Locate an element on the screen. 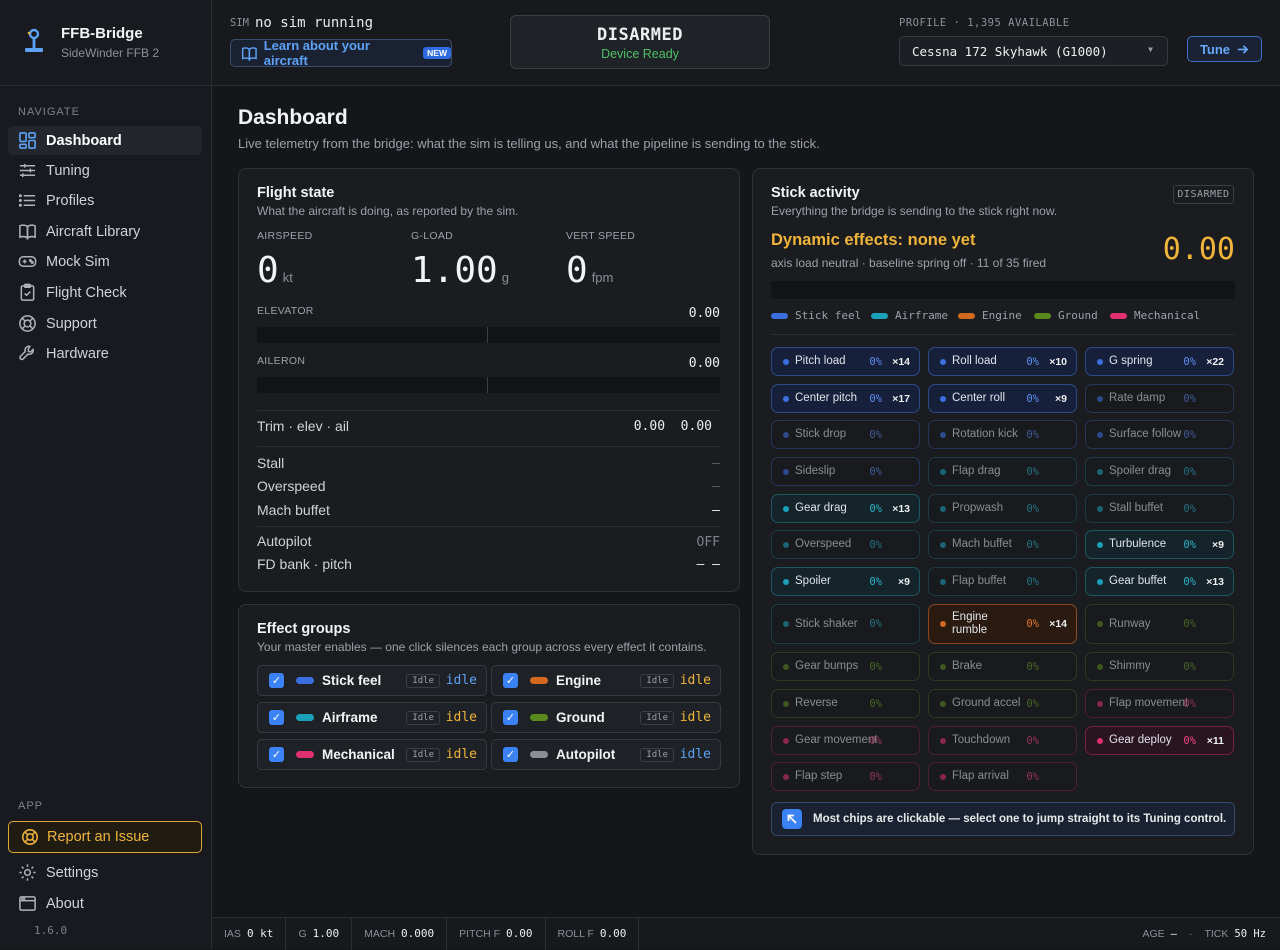  chip-label: Rotation kick is located at coordinates (985, 434).